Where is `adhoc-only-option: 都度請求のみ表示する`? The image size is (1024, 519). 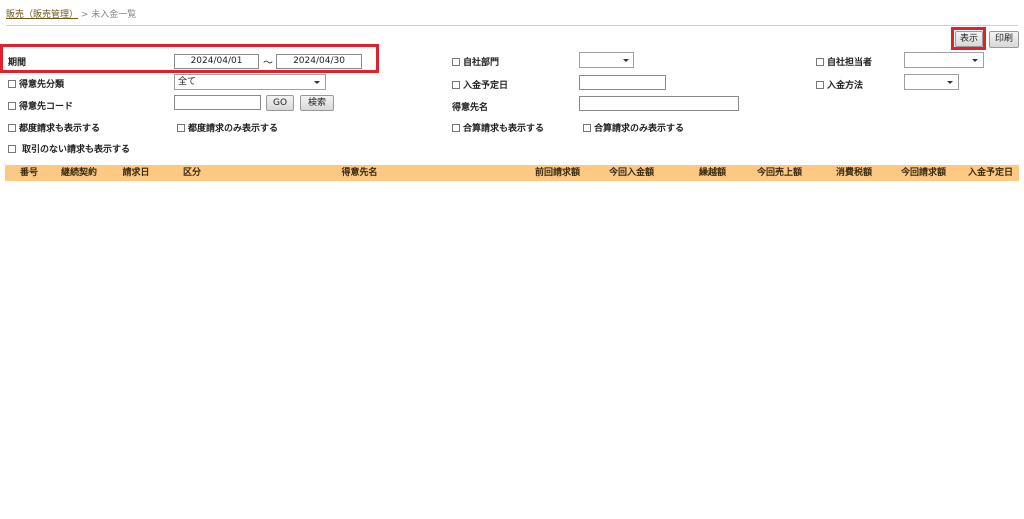
adhoc-only-option: 都度請求のみ表示する is located at coordinates (227, 127).